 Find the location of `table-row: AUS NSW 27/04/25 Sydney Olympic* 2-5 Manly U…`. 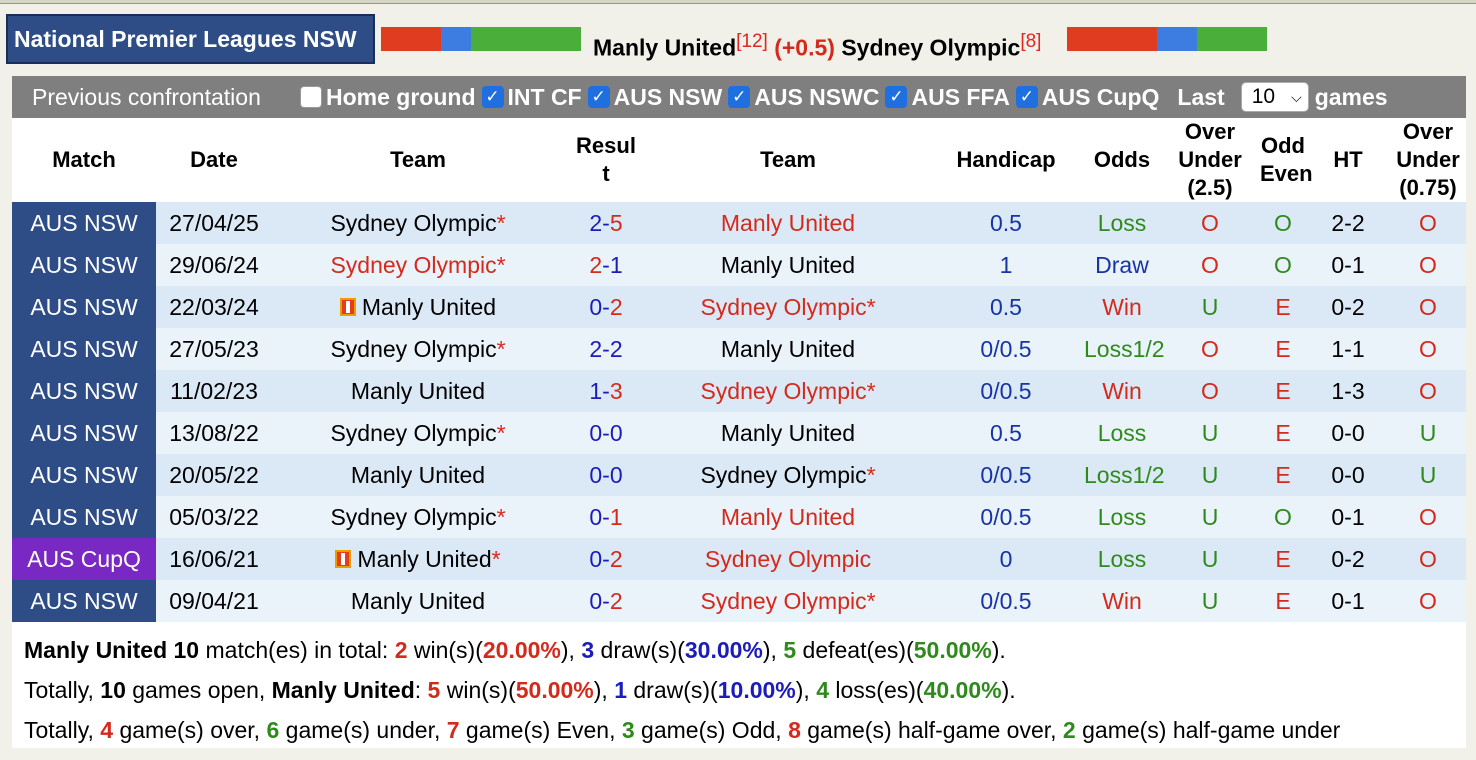

table-row: AUS NSW 27/04/25 Sydney Olympic* 2-5 Manly U… is located at coordinates (739, 223).